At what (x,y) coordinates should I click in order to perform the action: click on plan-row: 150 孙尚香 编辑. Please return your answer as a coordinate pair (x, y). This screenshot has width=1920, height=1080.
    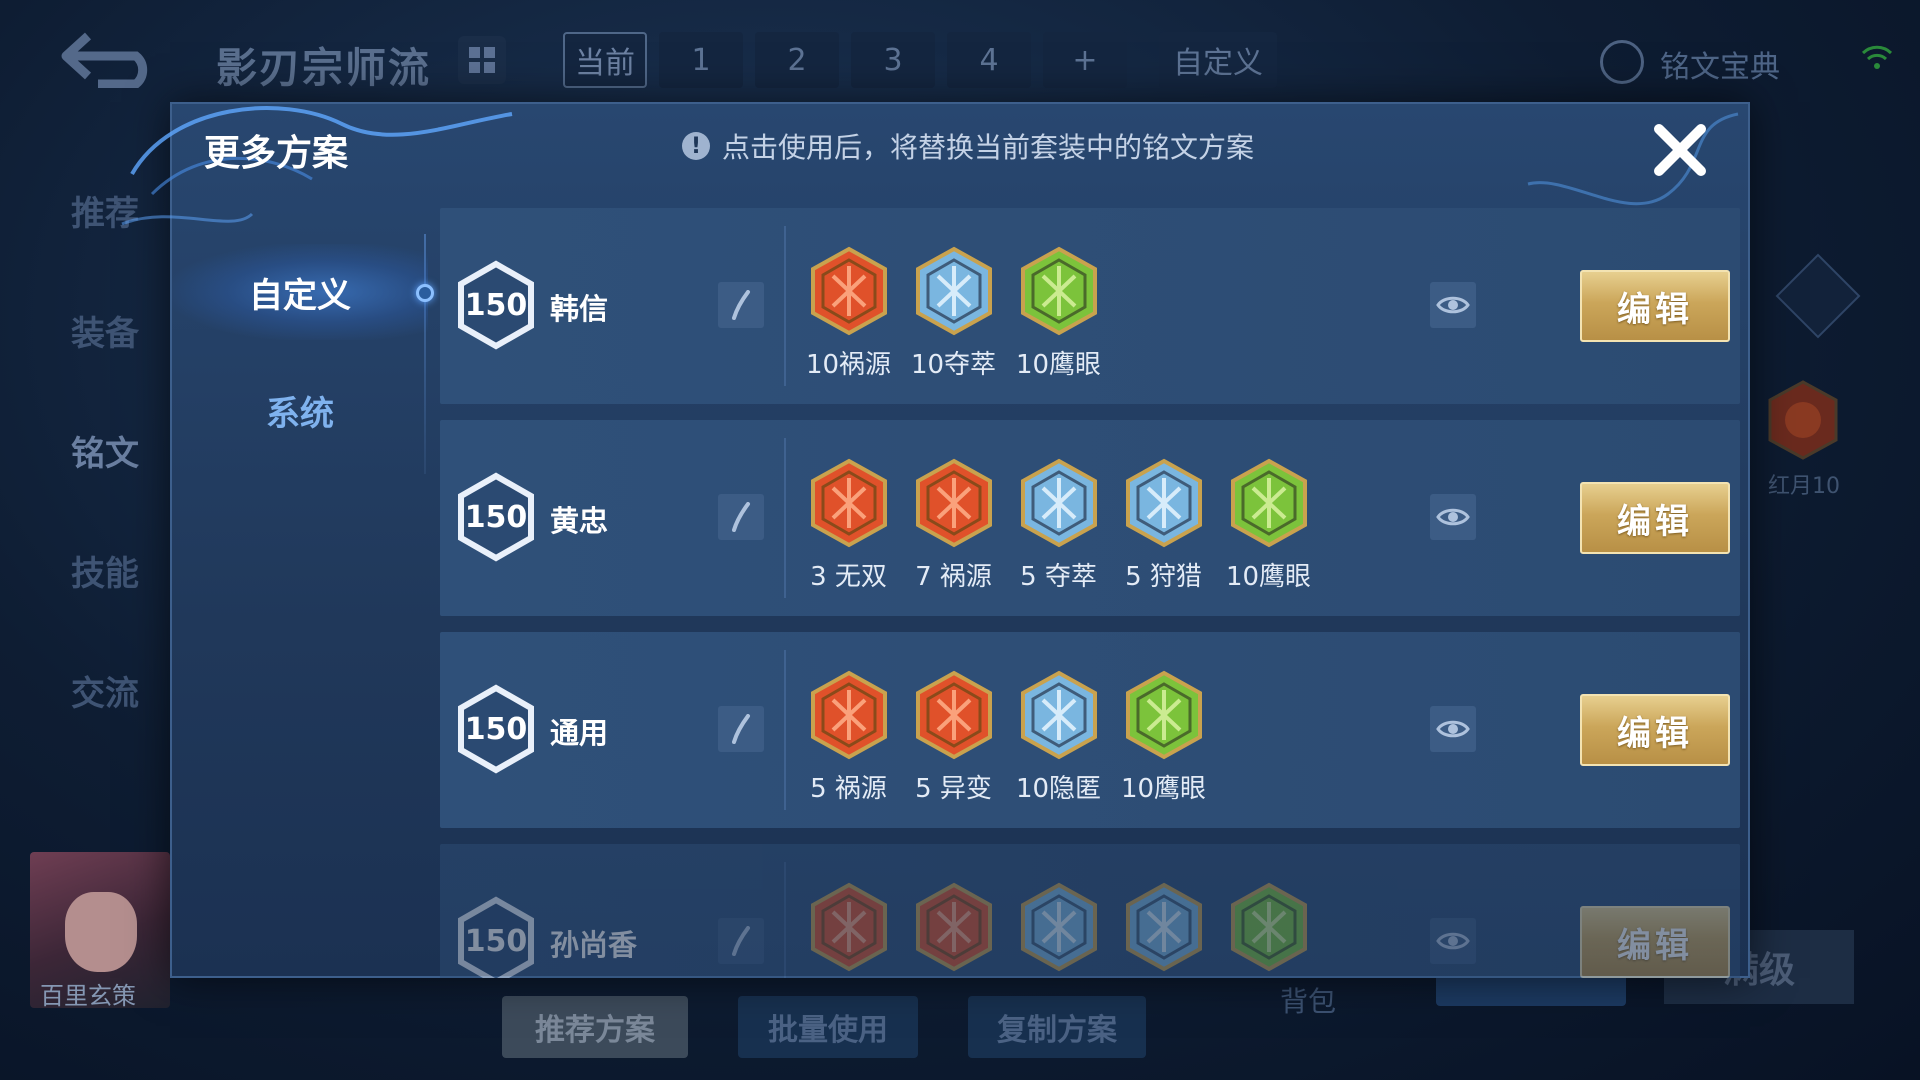
    Looking at the image, I should click on (1090, 911).